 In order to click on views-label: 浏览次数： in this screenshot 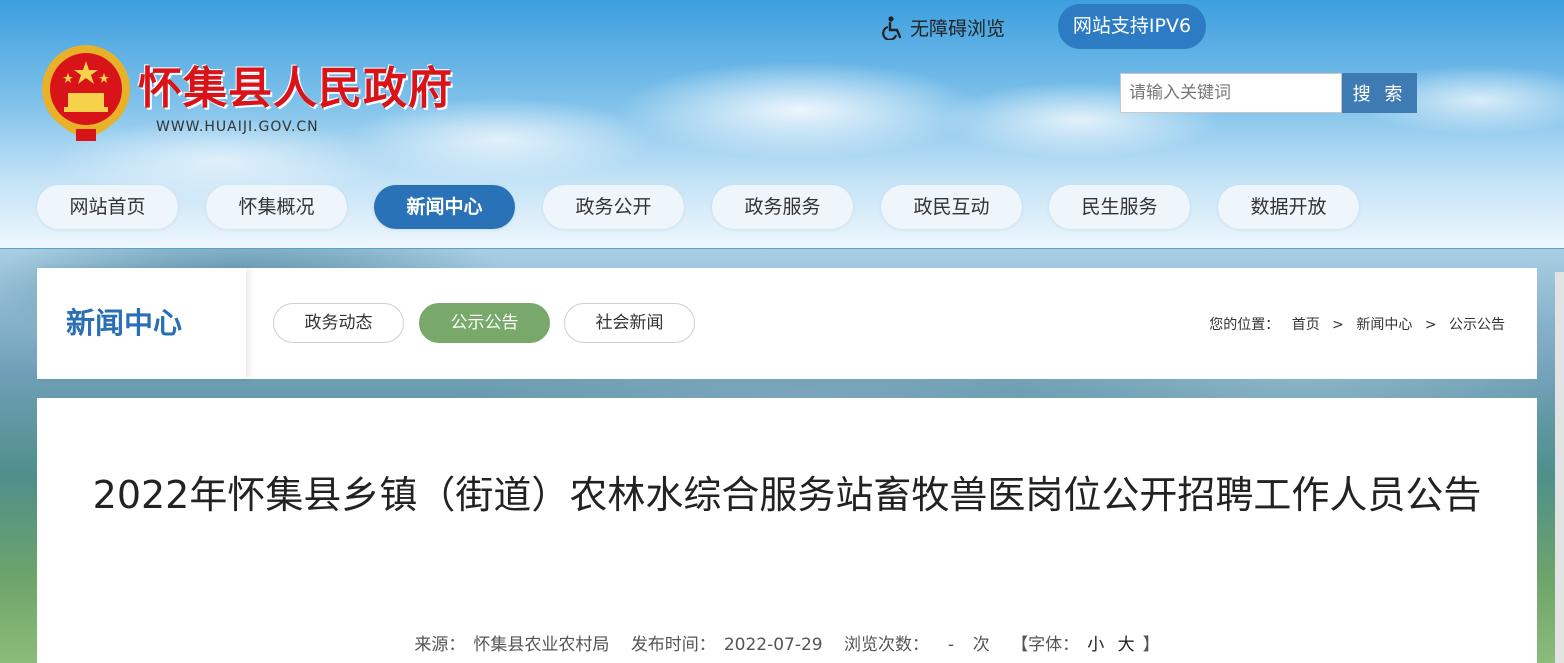, I will do `click(887, 645)`.